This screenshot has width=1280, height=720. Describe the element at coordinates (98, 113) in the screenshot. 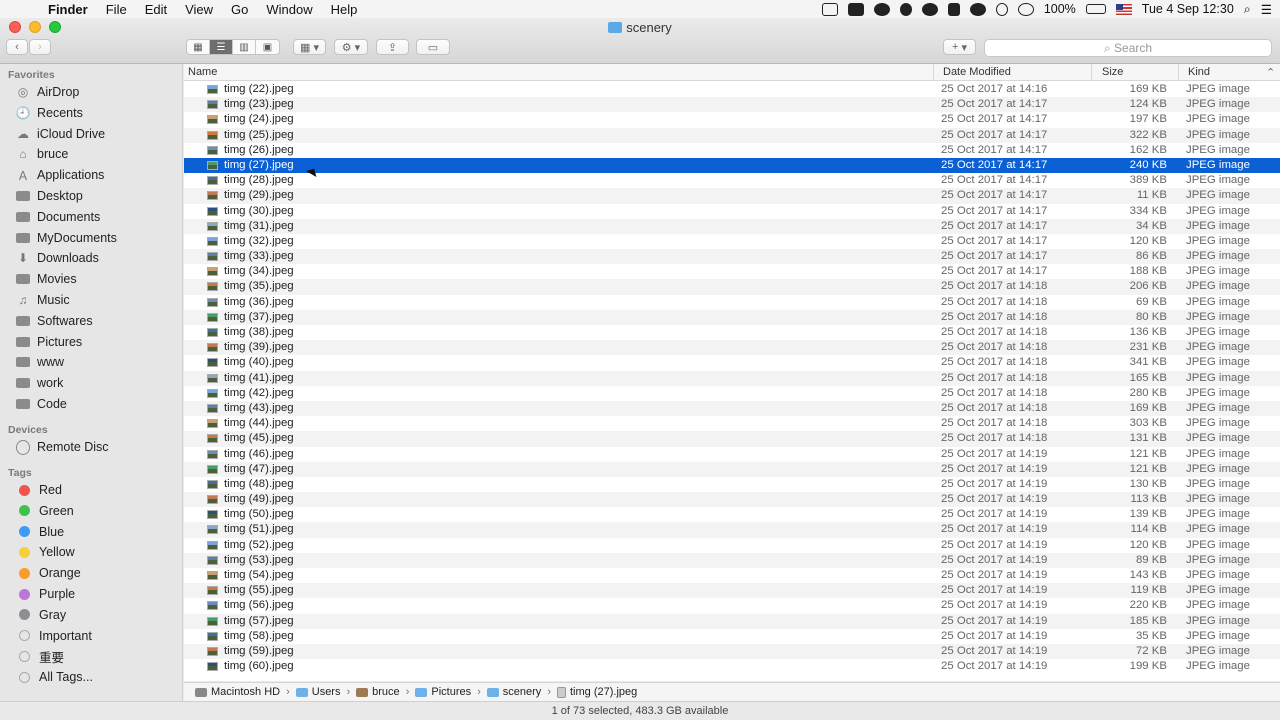

I see `sidebar-item-recents: 🕘 Recents` at that location.